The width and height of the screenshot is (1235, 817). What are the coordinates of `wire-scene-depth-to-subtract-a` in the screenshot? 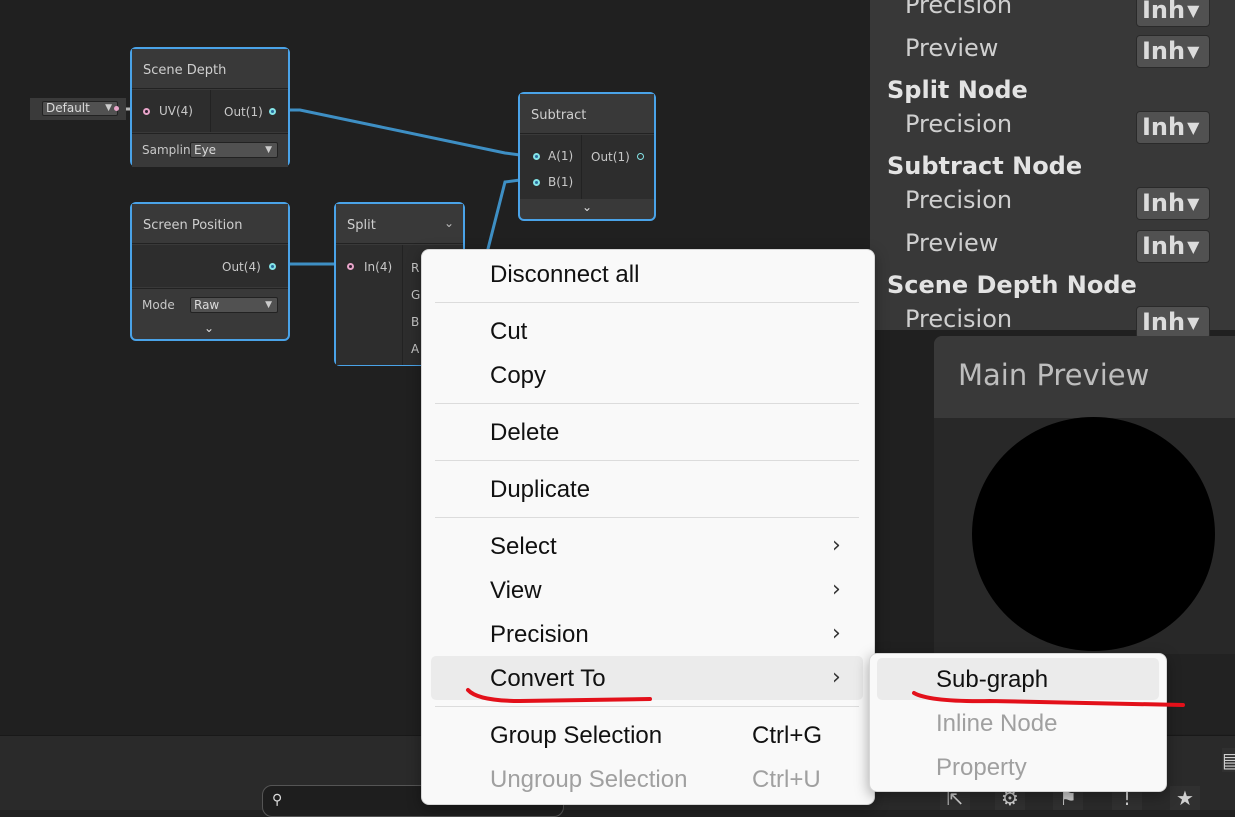 It's located at (401, 132).